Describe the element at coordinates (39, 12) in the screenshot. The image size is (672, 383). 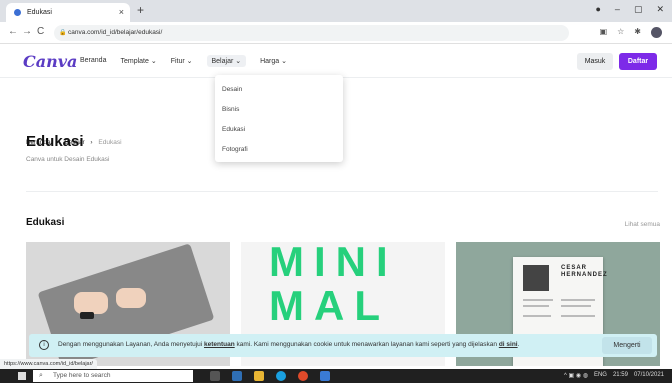
I see `tab-title: Edukasi` at that location.